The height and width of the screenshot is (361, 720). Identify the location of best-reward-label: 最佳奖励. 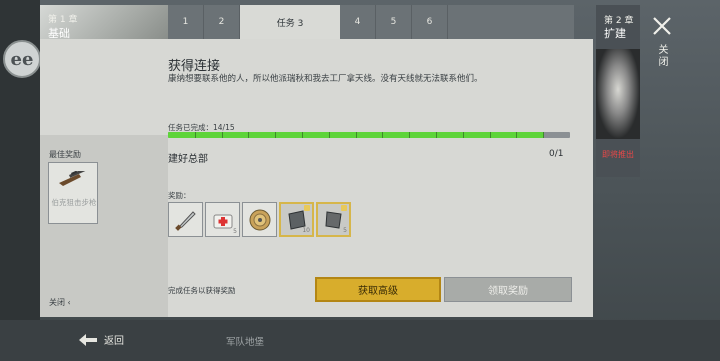
(65, 154).